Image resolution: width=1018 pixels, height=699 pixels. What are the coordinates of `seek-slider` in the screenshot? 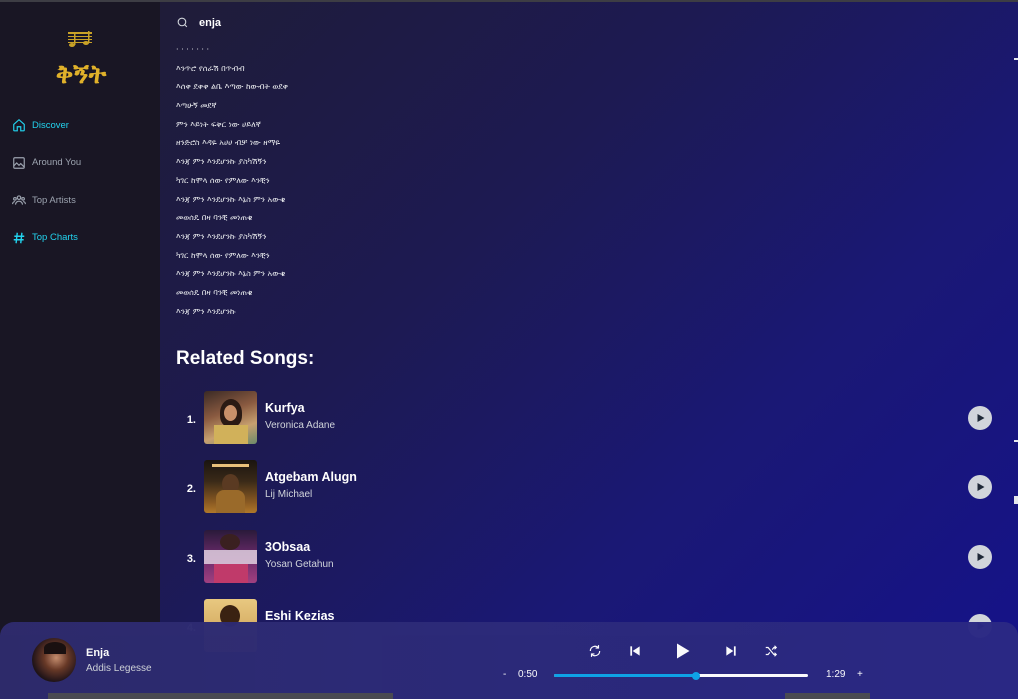 It's located at (681, 675).